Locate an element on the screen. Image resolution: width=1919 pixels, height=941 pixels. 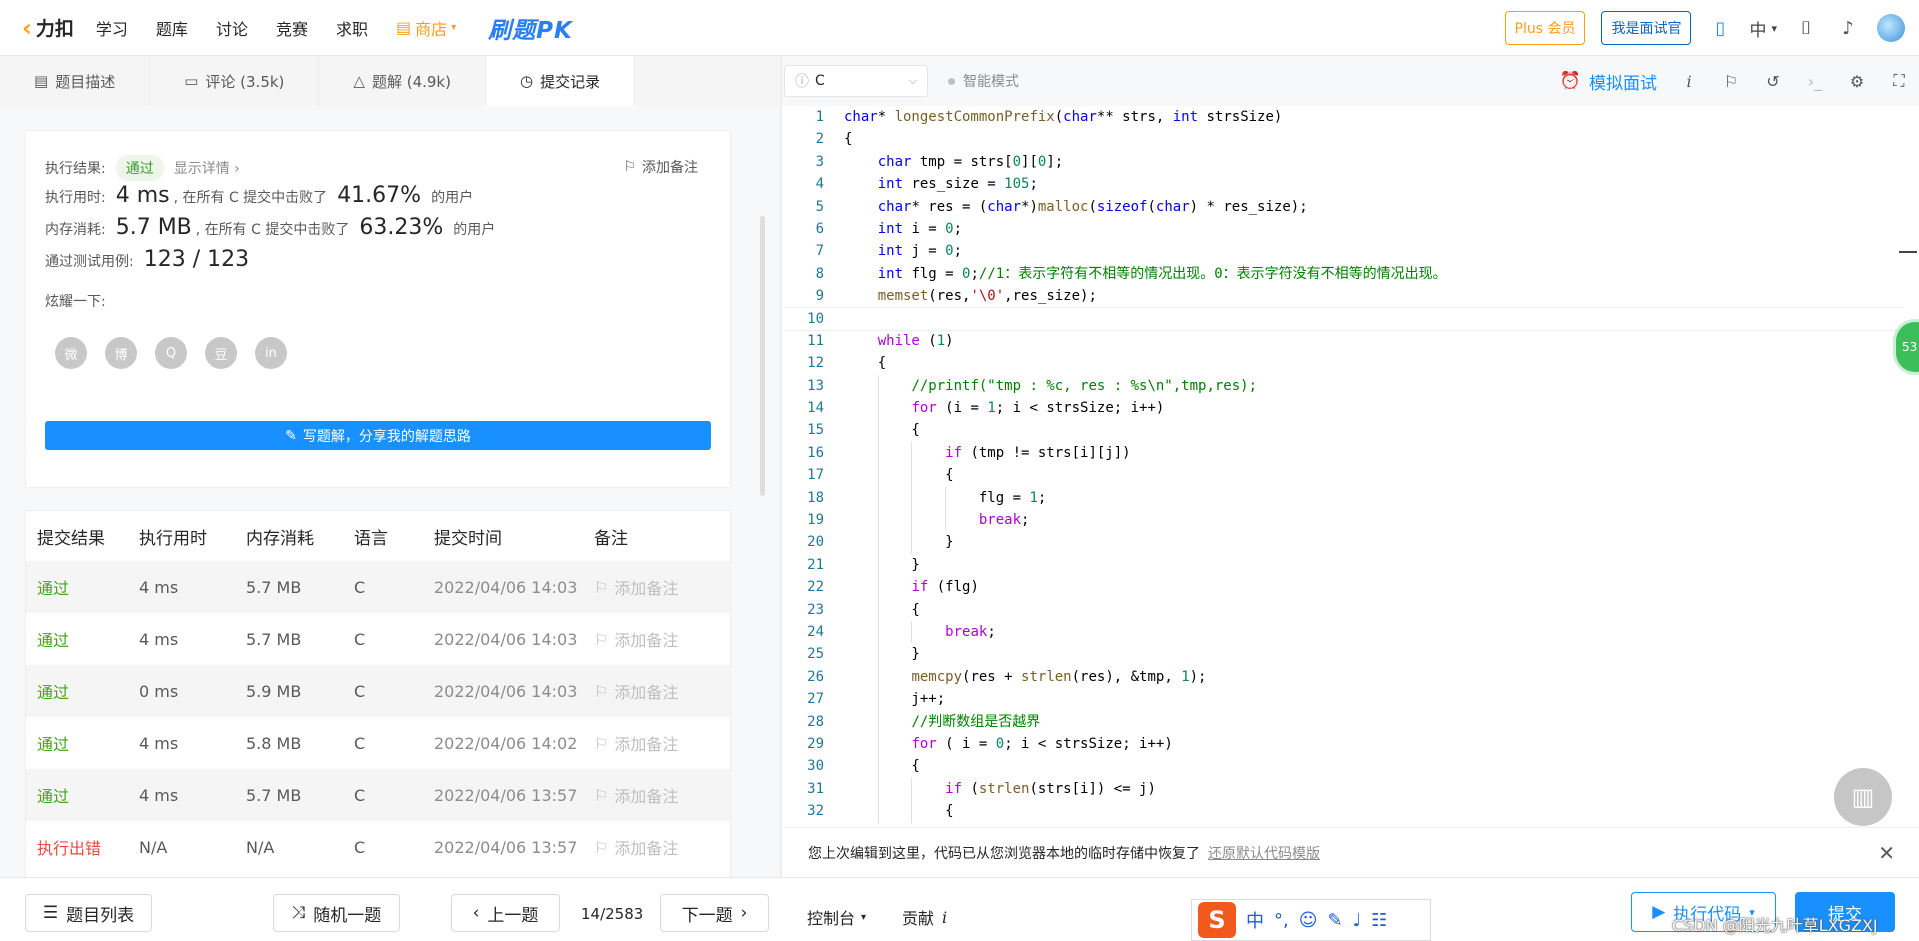
mock-interview-button: ⏰ 模拟面试 is located at coordinates (1608, 81).